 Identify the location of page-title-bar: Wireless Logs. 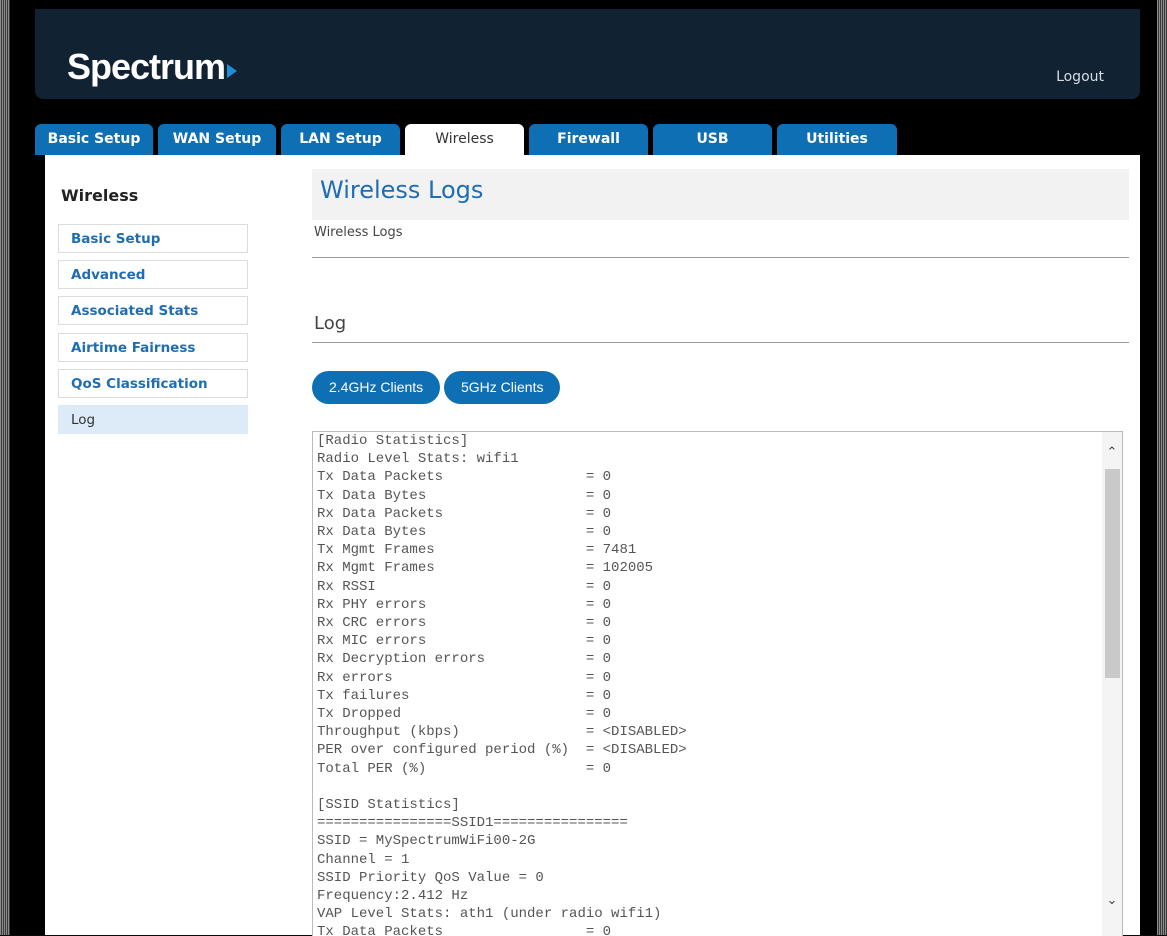
(720, 194).